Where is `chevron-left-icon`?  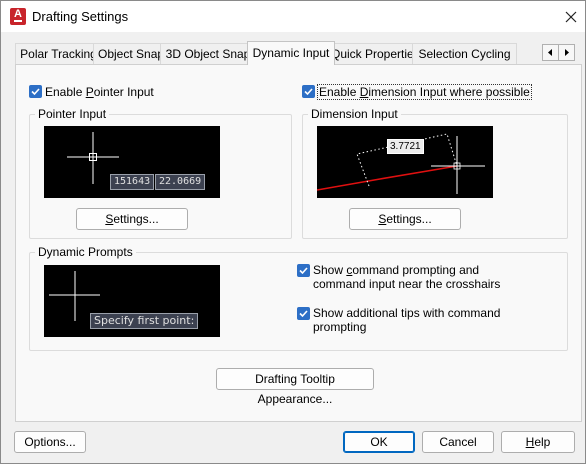
chevron-left-icon is located at coordinates (550, 52).